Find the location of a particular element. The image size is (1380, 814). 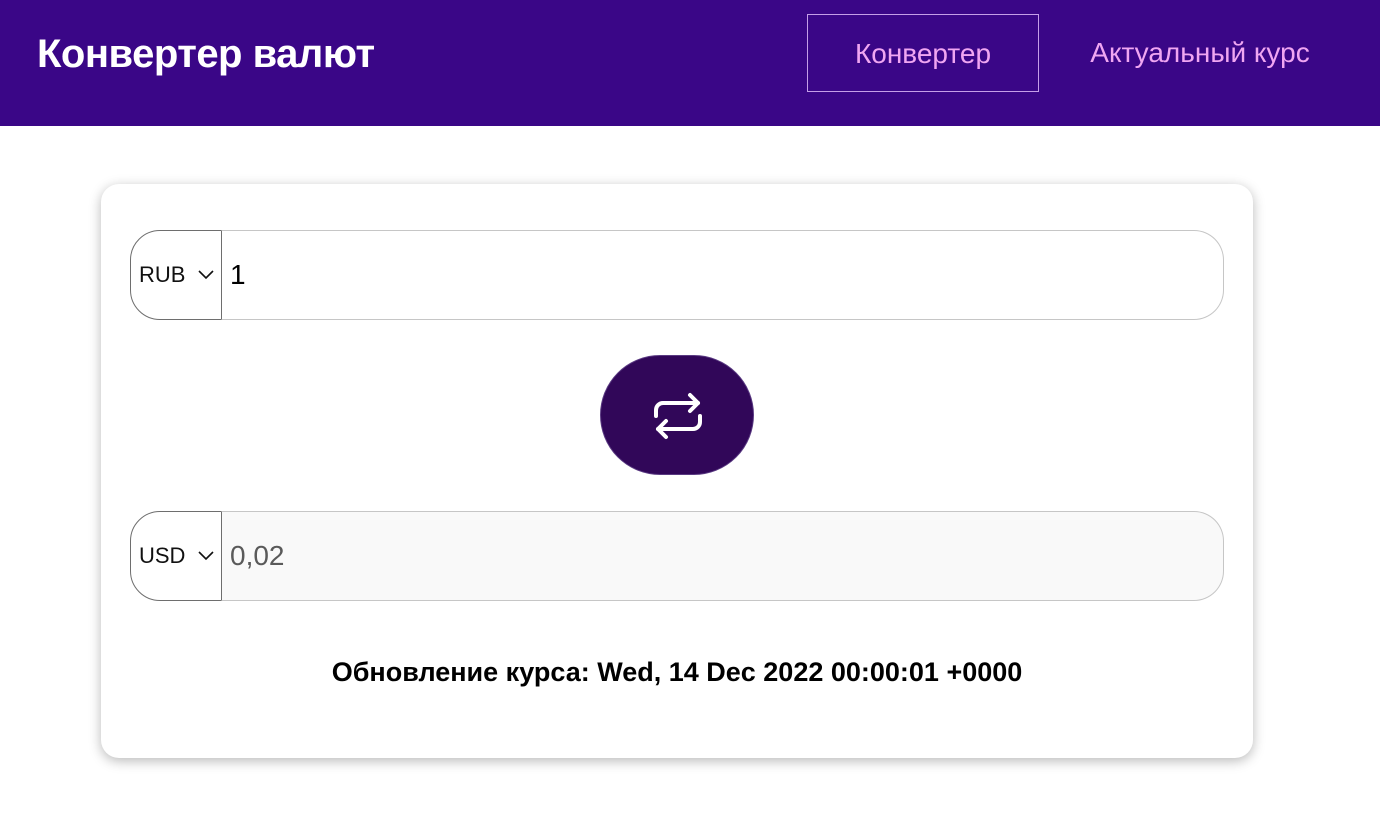

to-currency-select: USD is located at coordinates (176, 556).